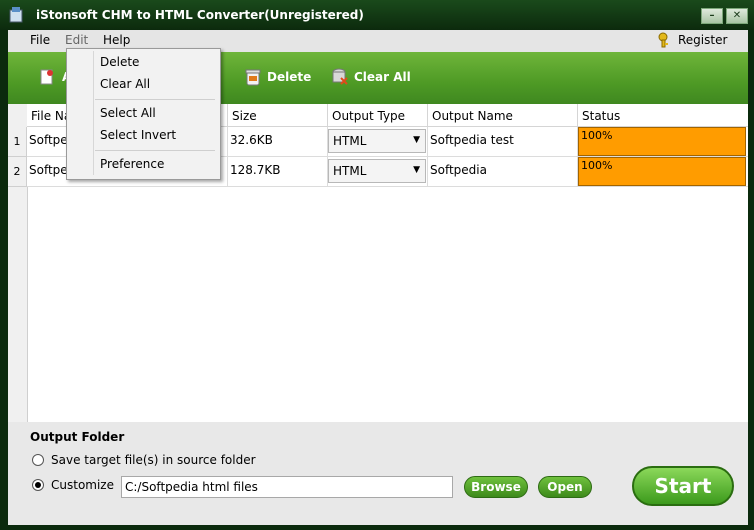 The width and height of the screenshot is (754, 530). I want to click on menu-item-clear-all: Clear All, so click(125, 84).